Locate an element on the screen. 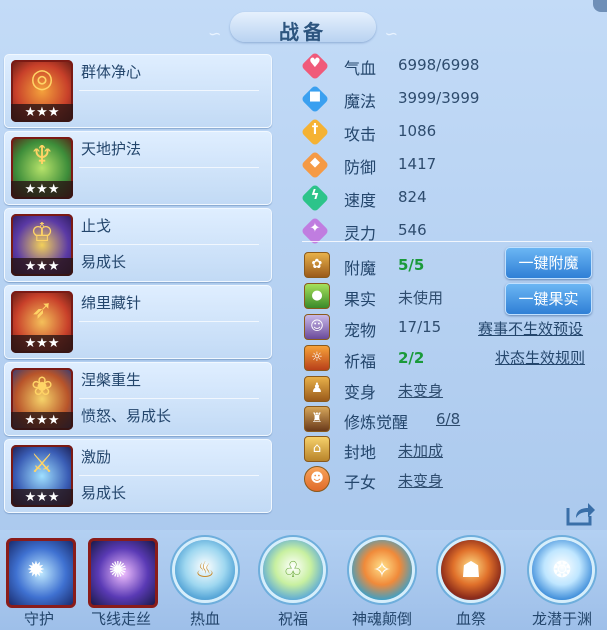  skill-card: ♆ ★★★ 天地护法 is located at coordinates (138, 168).